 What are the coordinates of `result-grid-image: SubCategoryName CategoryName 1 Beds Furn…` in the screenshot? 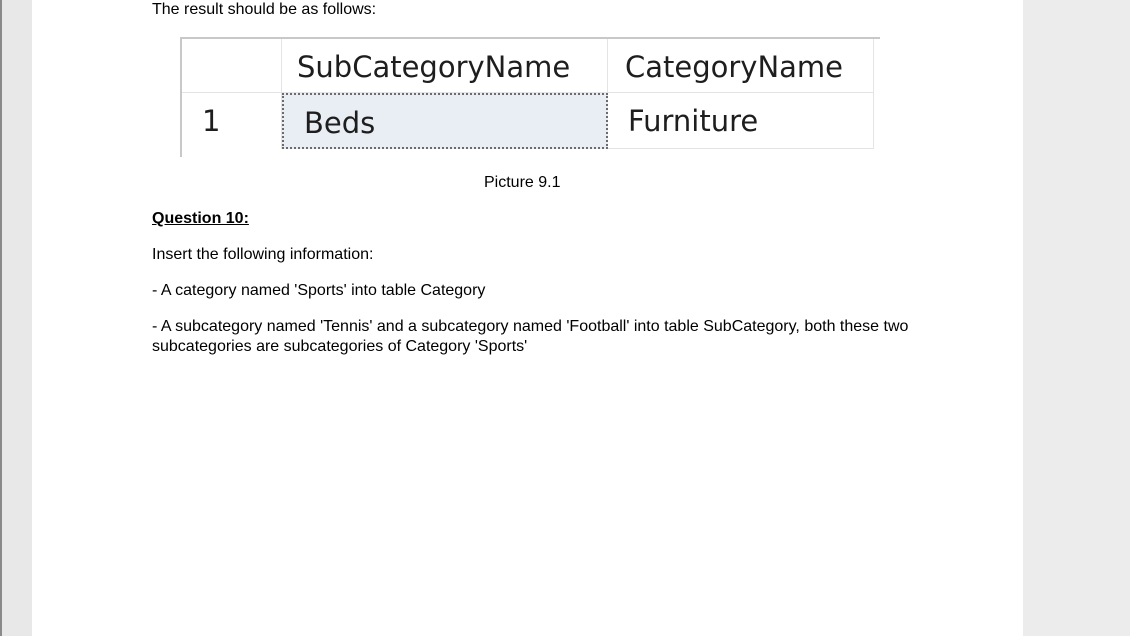 It's located at (530, 97).